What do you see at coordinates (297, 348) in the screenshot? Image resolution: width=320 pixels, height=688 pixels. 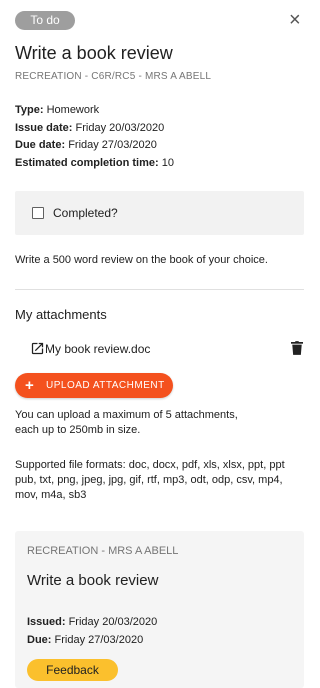 I see `trash-icon` at bounding box center [297, 348].